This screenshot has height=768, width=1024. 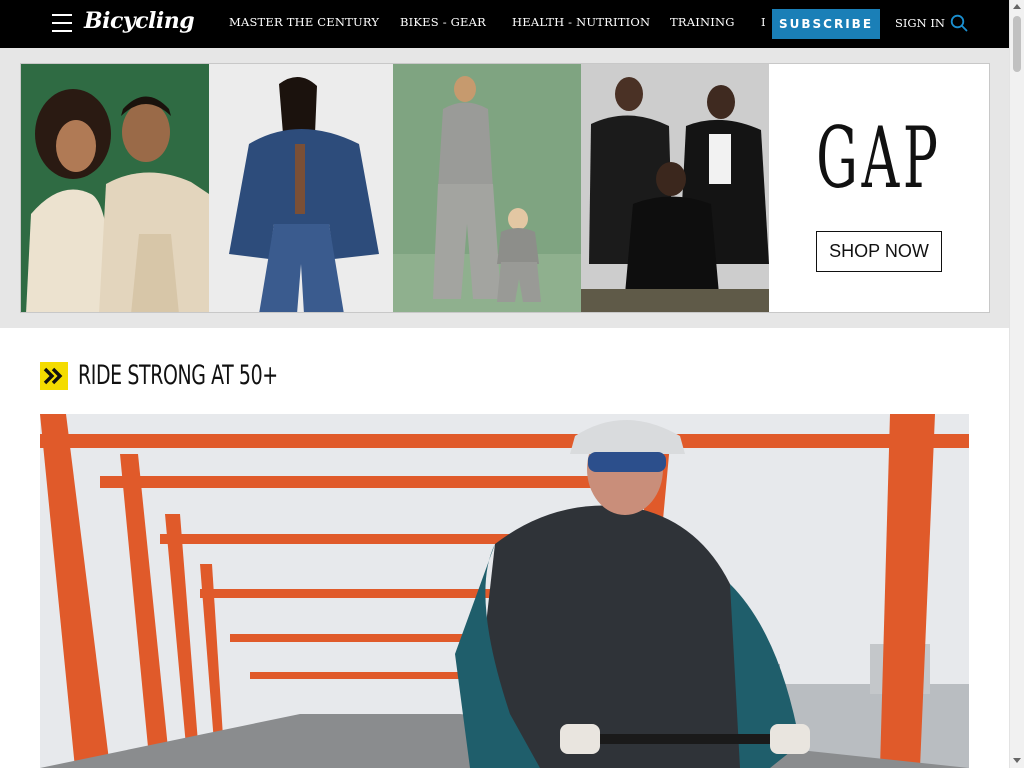 What do you see at coordinates (920, 23) in the screenshot?
I see `sign-in-link: SIGN IN` at bounding box center [920, 23].